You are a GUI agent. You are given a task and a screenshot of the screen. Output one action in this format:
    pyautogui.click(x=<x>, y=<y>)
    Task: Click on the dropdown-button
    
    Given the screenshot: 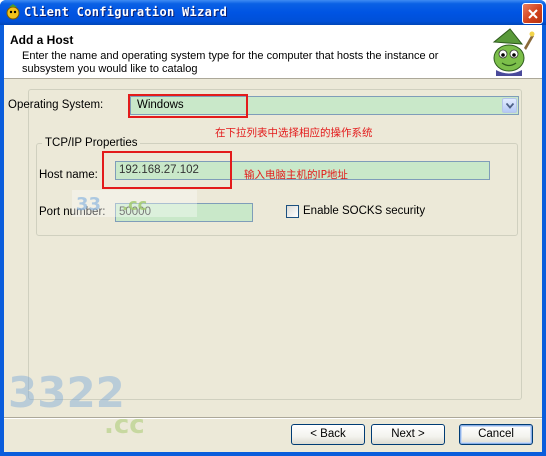 What is the action you would take?
    pyautogui.click(x=509, y=105)
    